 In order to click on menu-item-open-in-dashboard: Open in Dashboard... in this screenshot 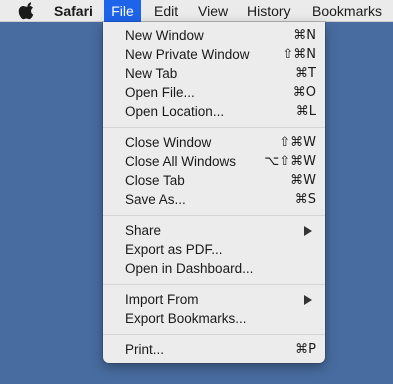, I will do `click(214, 268)`.